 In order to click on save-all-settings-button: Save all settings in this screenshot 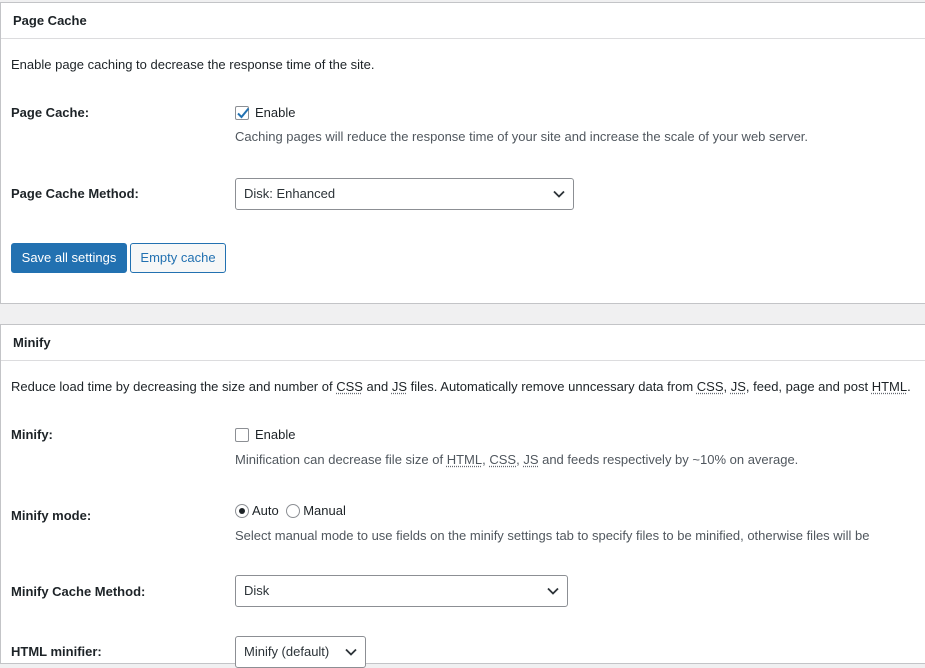, I will do `click(69, 258)`.